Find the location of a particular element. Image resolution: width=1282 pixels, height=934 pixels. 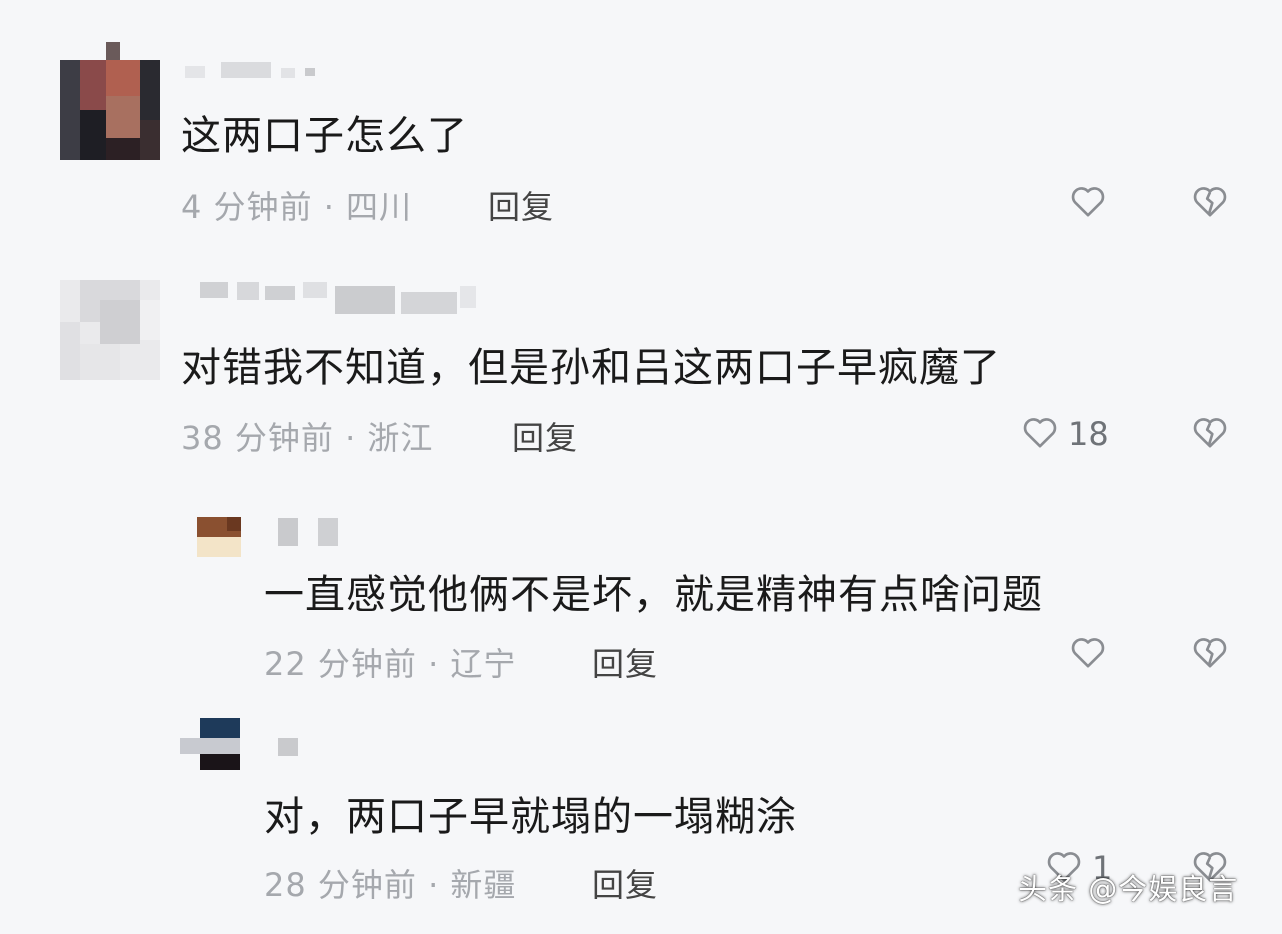

watermark: 头条 @今娱良言 is located at coordinates (1128, 889).